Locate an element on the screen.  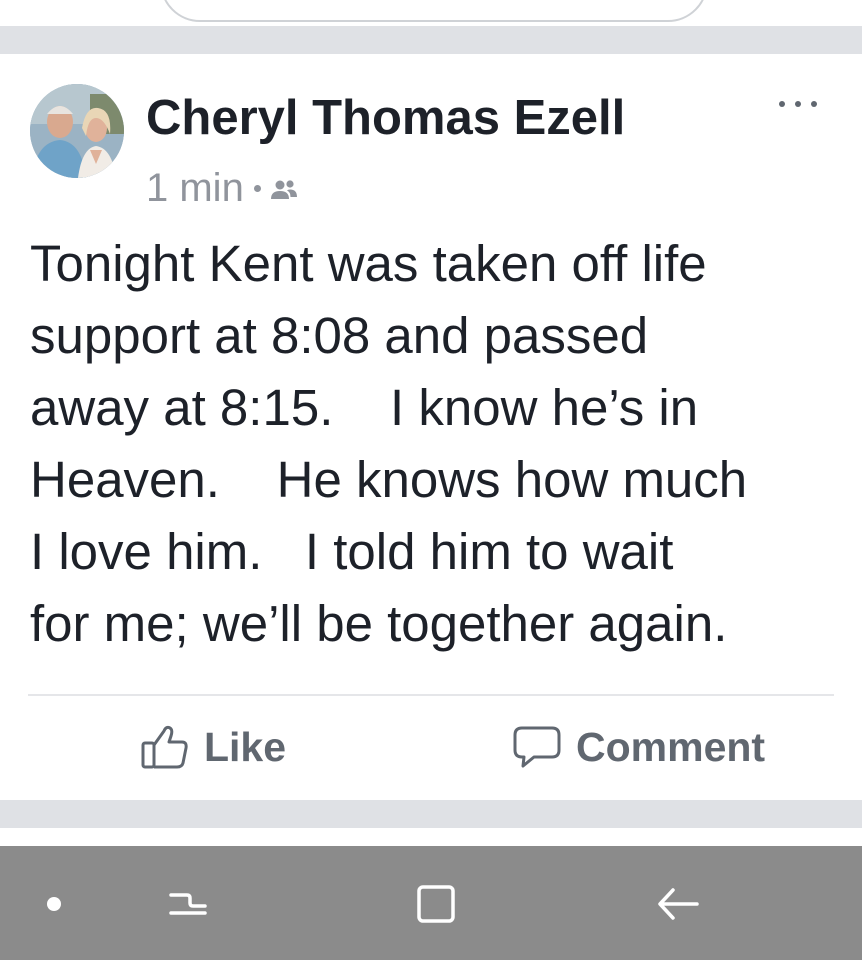
back-icon is located at coordinates (678, 904).